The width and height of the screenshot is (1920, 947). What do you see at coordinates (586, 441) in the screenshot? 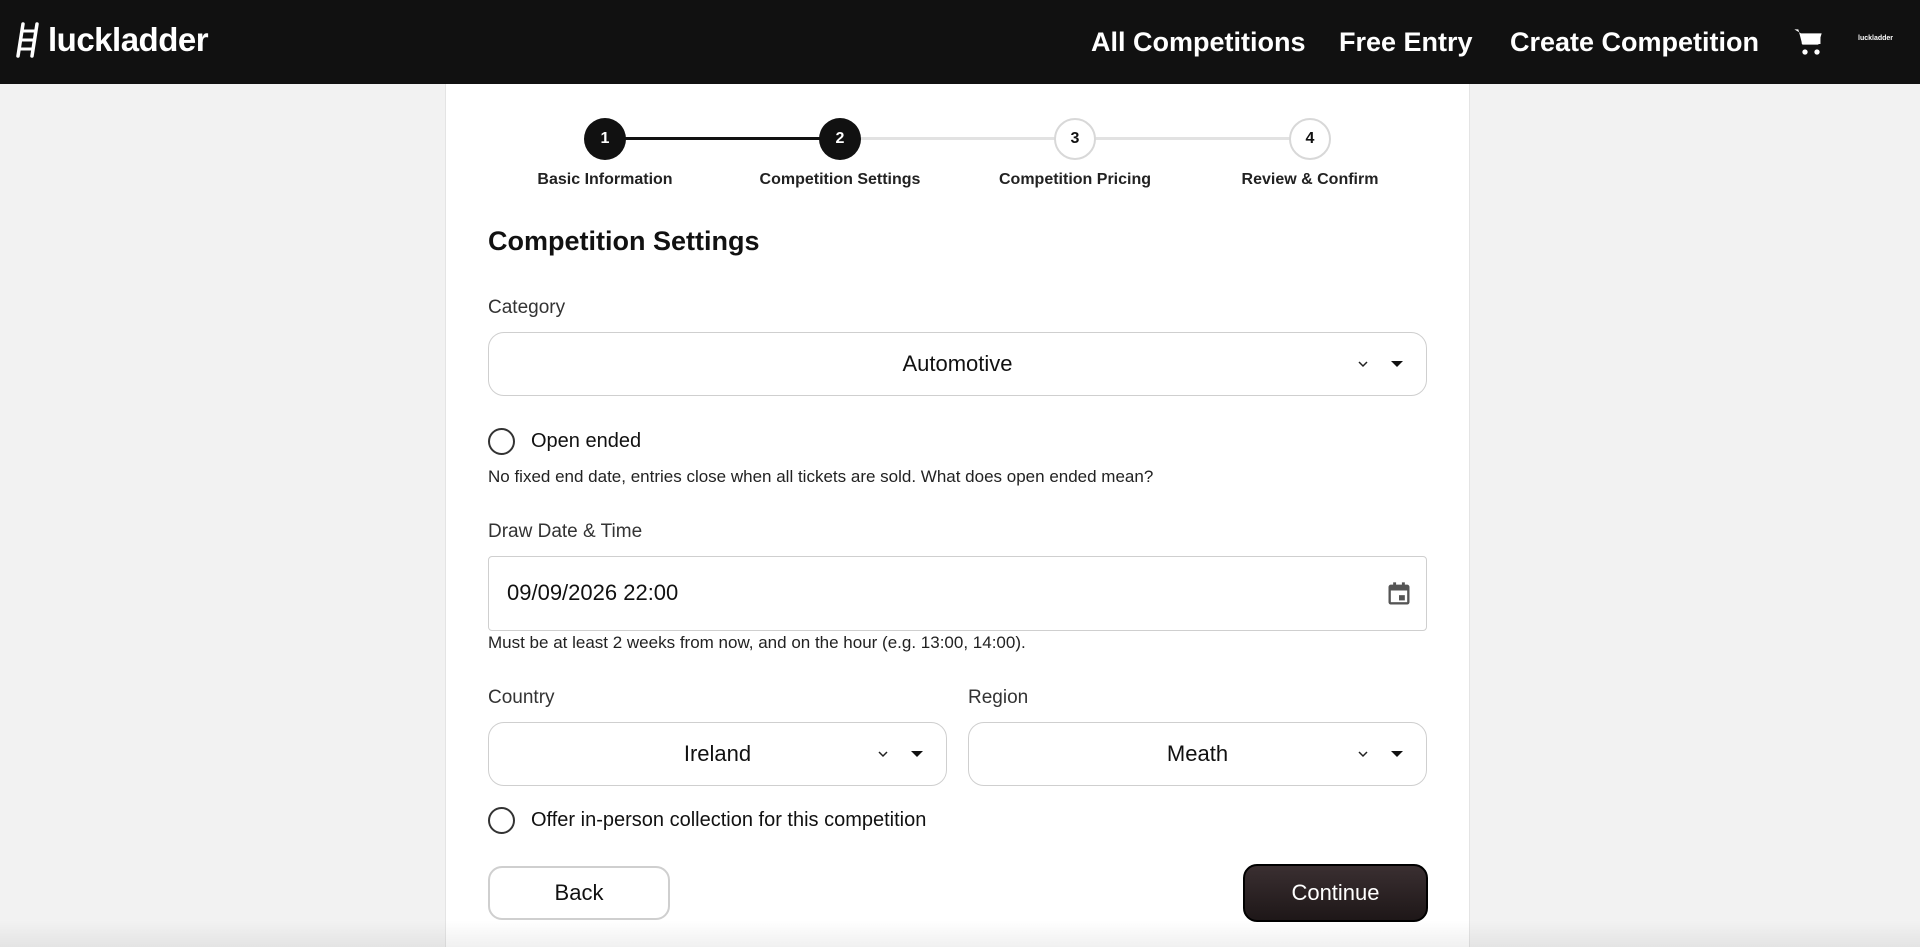
I see `open-ended-label: Open ended` at bounding box center [586, 441].